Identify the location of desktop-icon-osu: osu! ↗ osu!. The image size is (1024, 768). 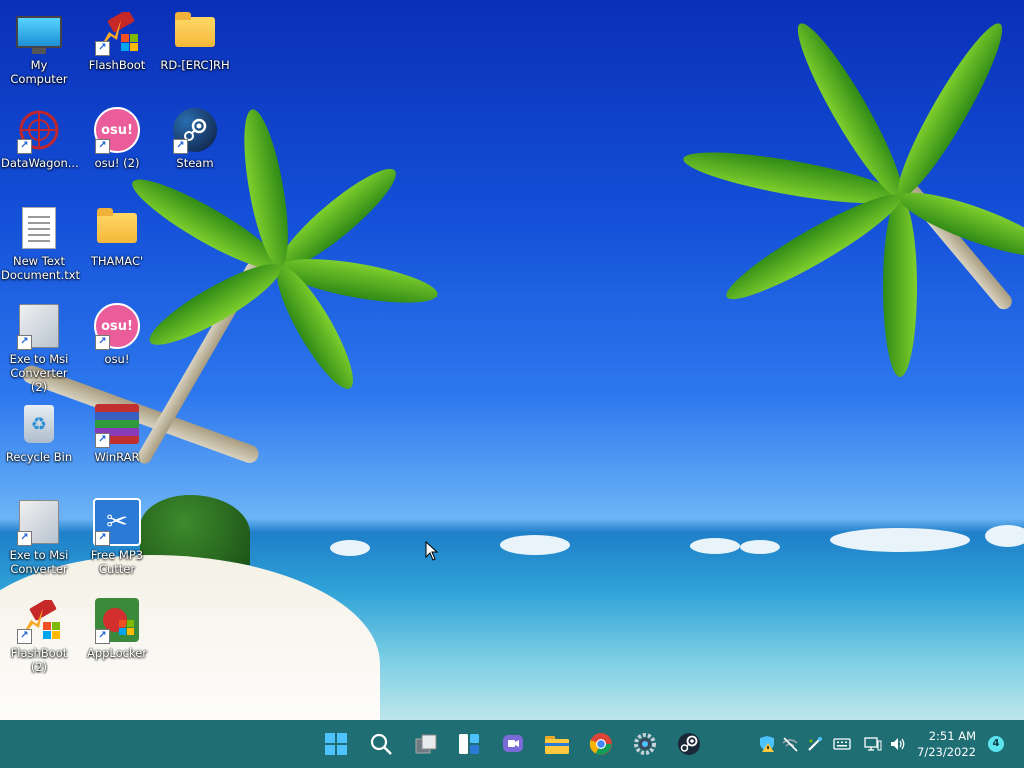
(117, 334).